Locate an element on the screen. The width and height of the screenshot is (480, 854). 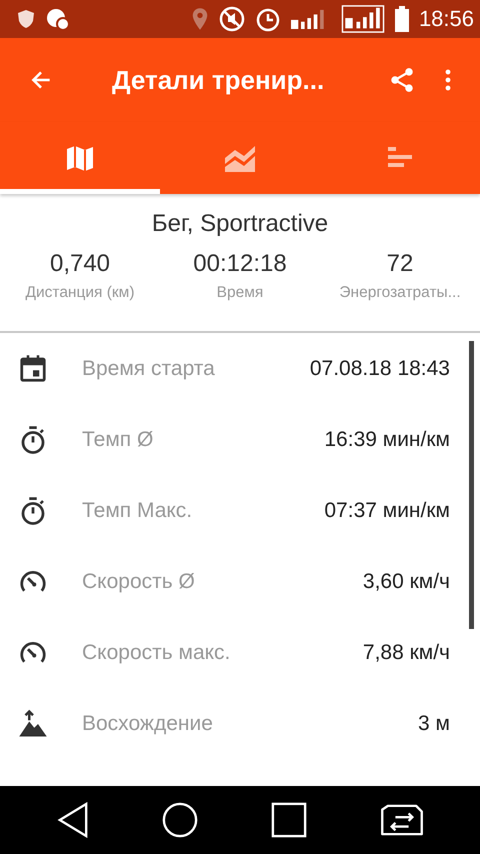
more-icon is located at coordinates (448, 80).